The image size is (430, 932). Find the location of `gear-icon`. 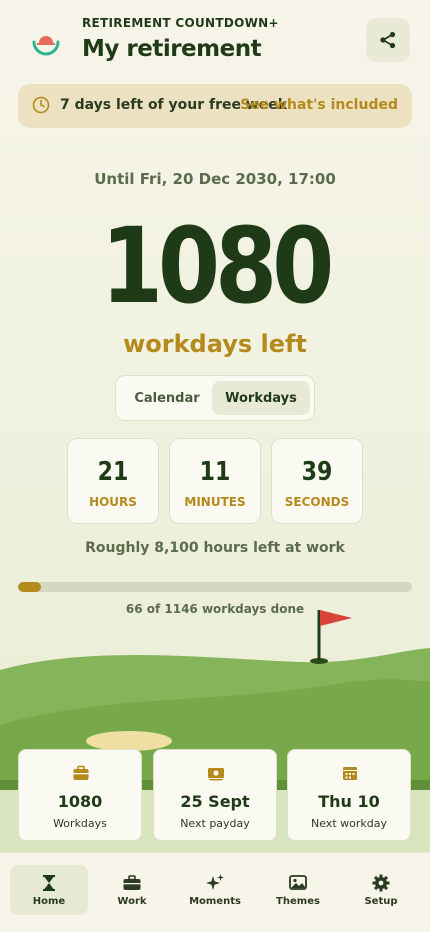

gear-icon is located at coordinates (381, 883).